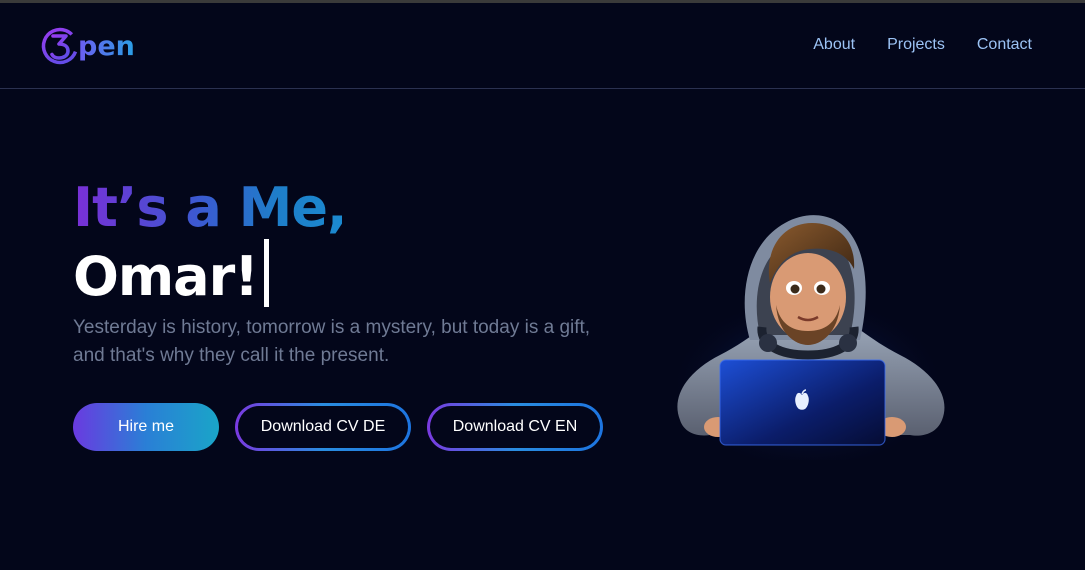 This screenshot has height=570, width=1085. Describe the element at coordinates (808, 337) in the screenshot. I see `developer-avatar-image` at that location.